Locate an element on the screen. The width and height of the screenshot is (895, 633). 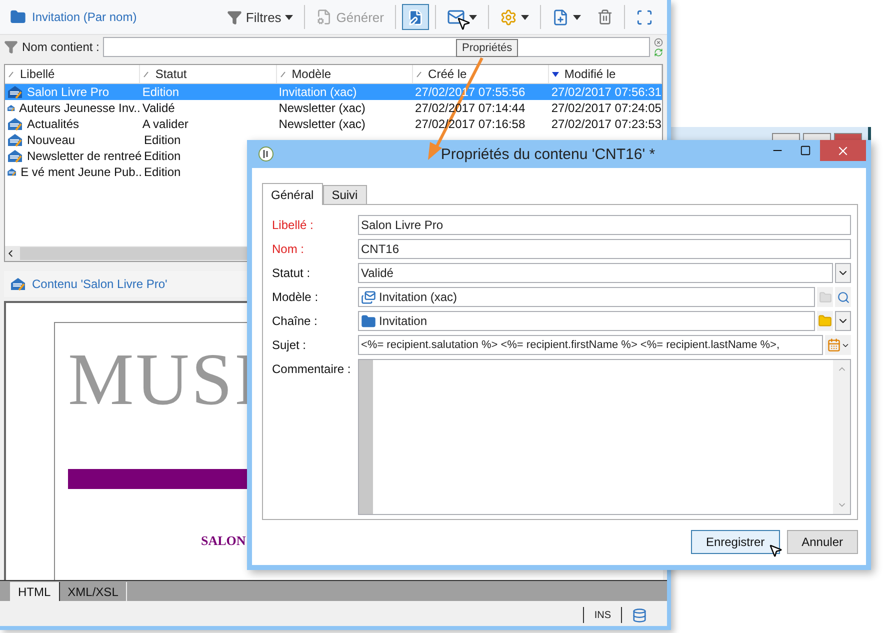
content-title: Contenu 'Salon Livre Pro' is located at coordinates (100, 284).